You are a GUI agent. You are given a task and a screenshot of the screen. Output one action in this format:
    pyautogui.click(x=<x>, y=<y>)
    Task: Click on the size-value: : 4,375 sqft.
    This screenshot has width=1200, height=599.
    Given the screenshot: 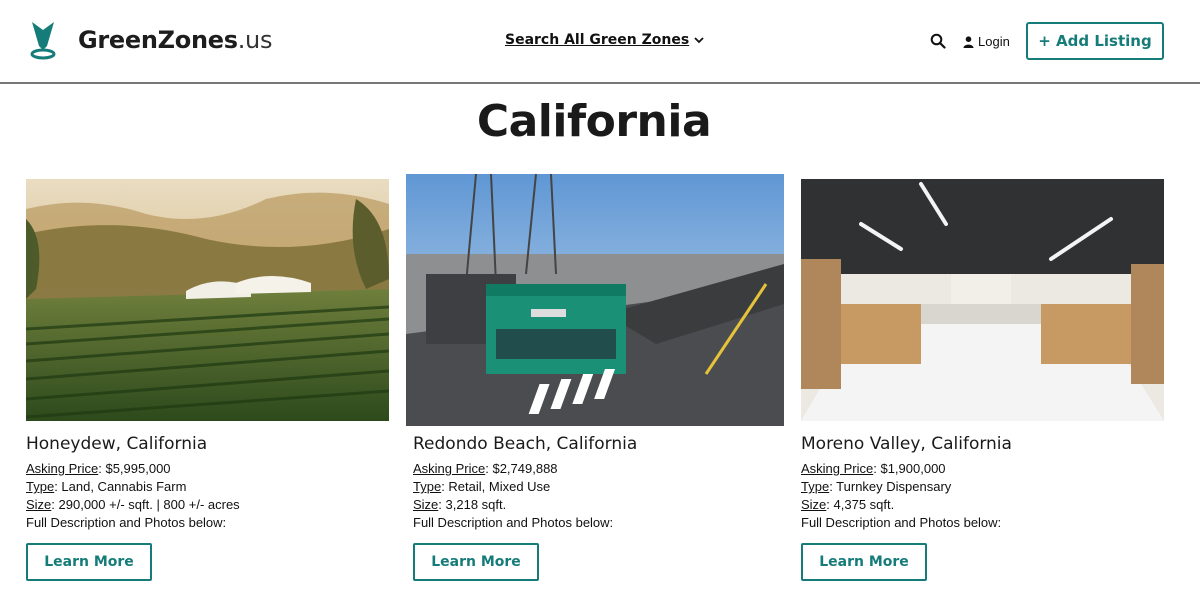 What is the action you would take?
    pyautogui.click(x=860, y=504)
    